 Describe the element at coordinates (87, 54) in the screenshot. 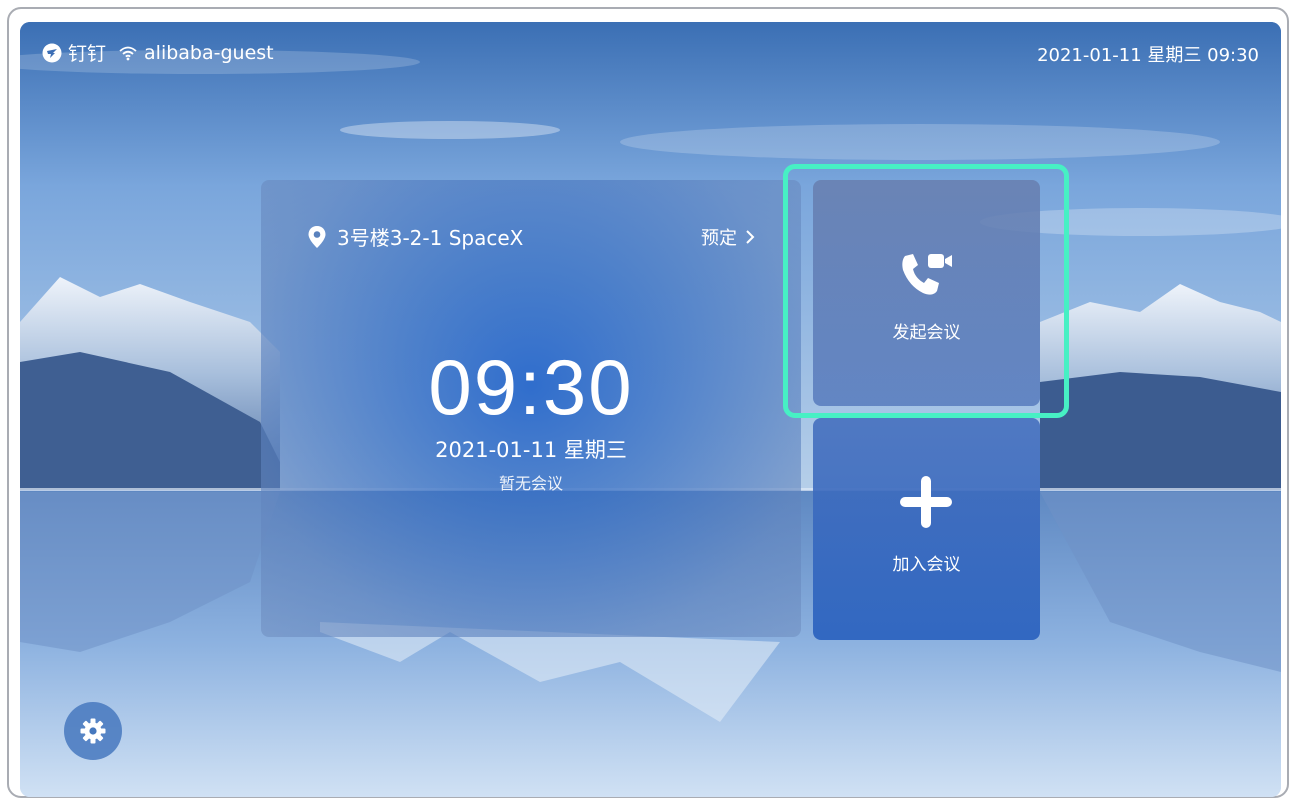

I see `app-name: 钉钉` at that location.